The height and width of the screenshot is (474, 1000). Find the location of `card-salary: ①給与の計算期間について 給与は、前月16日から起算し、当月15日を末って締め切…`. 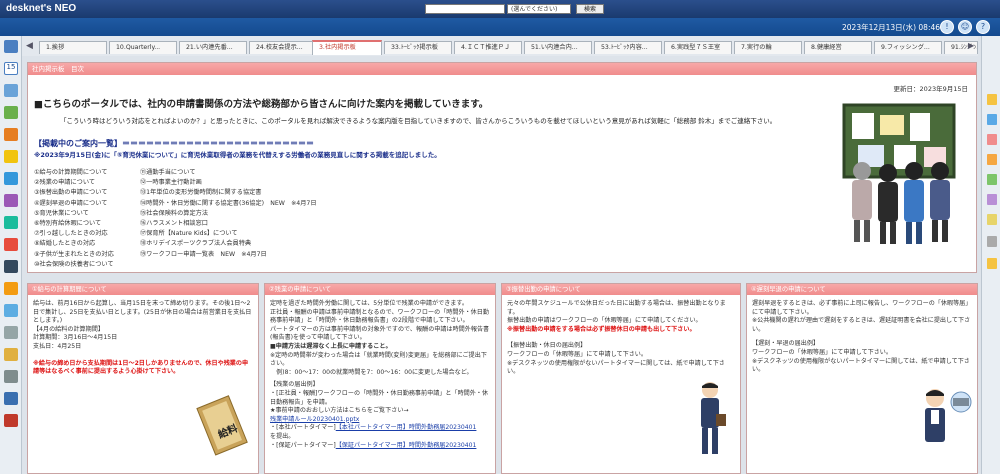

card-salary: ①給与の計算期間について 給与は、前月16日から起算し、当月15日を末って締め切… is located at coordinates (143, 378).